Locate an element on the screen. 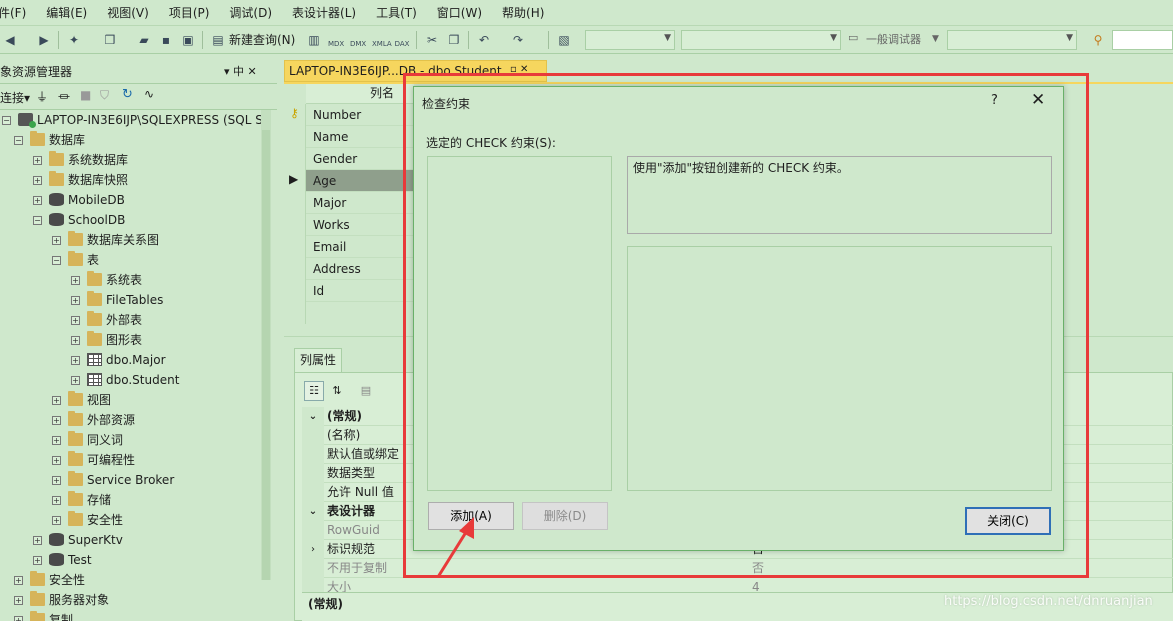 The image size is (1173, 621). delete-button: 删除(D) is located at coordinates (565, 516).